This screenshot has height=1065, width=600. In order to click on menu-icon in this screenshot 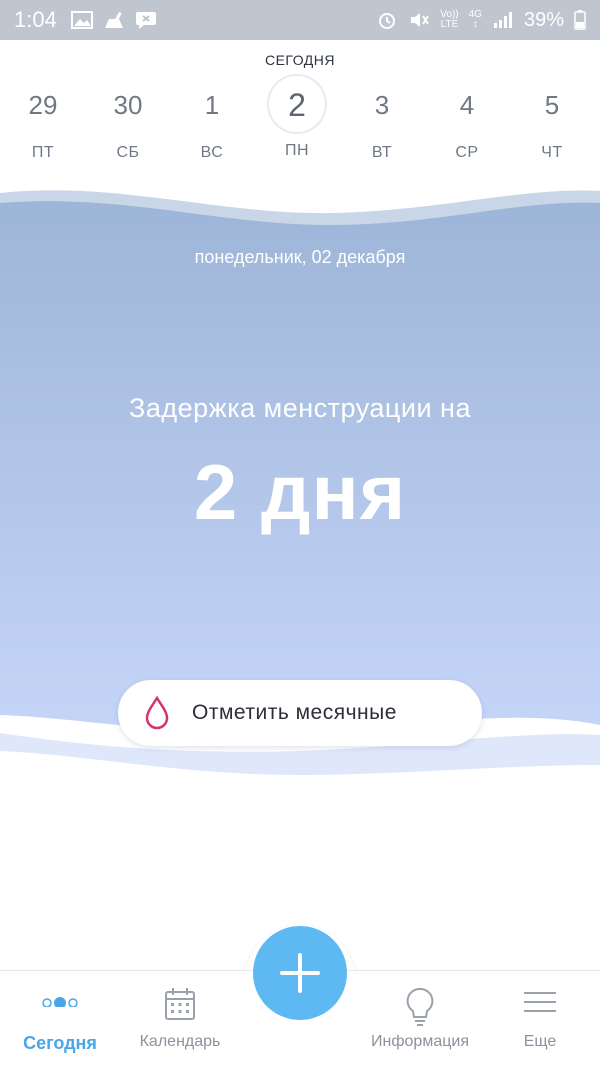, I will do `click(540, 1002)`.